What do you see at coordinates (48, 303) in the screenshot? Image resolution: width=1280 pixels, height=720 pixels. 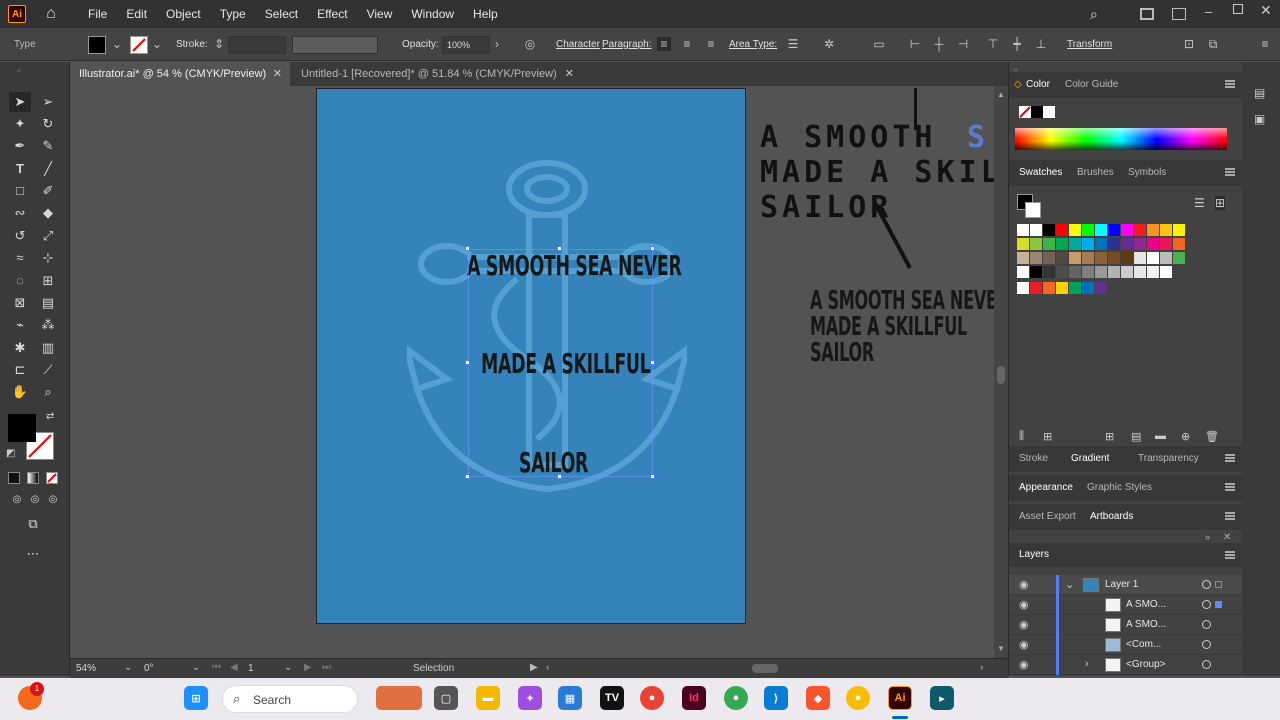 I see `gradient-tool-icon: ▤` at bounding box center [48, 303].